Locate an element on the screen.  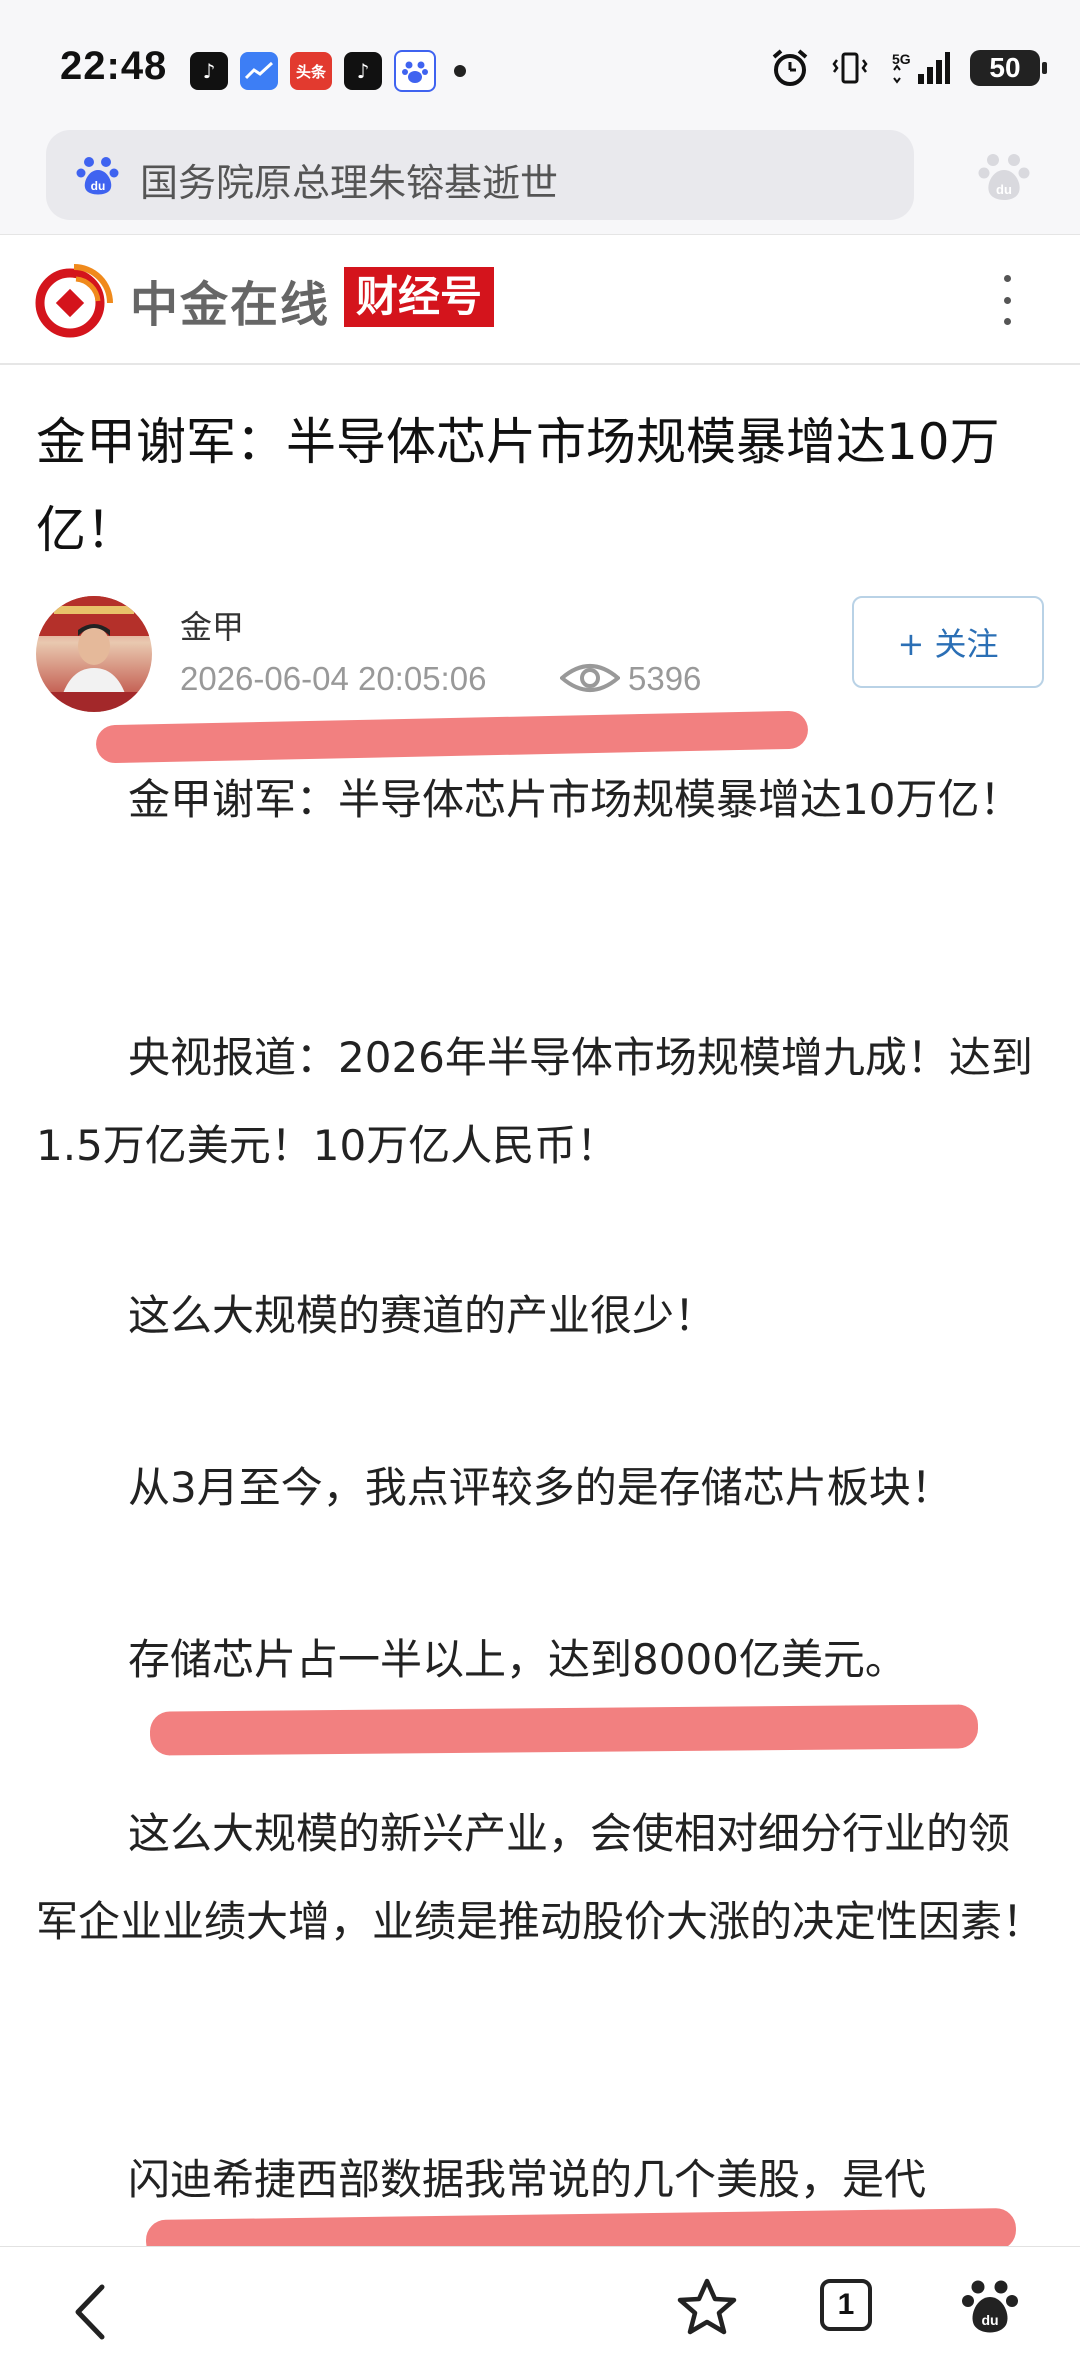
article-title: 金甲谢军：半导体芯片市场规模暴增达10万亿！ is located at coordinates (518, 486).